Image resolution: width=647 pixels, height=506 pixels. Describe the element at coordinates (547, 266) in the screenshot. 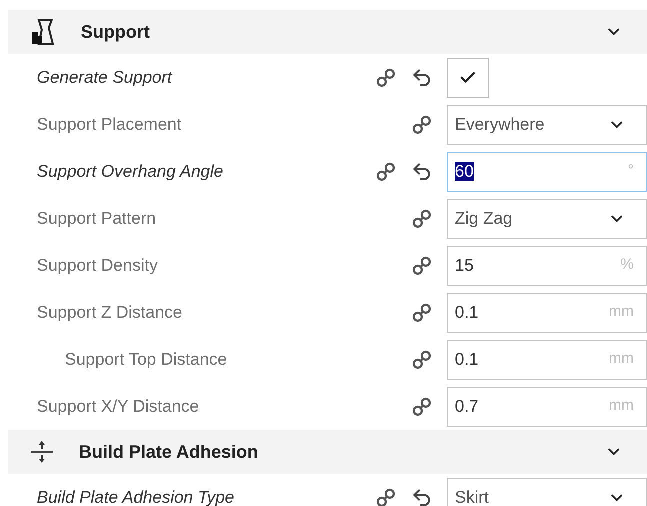

I see `number-field: 15 %` at that location.